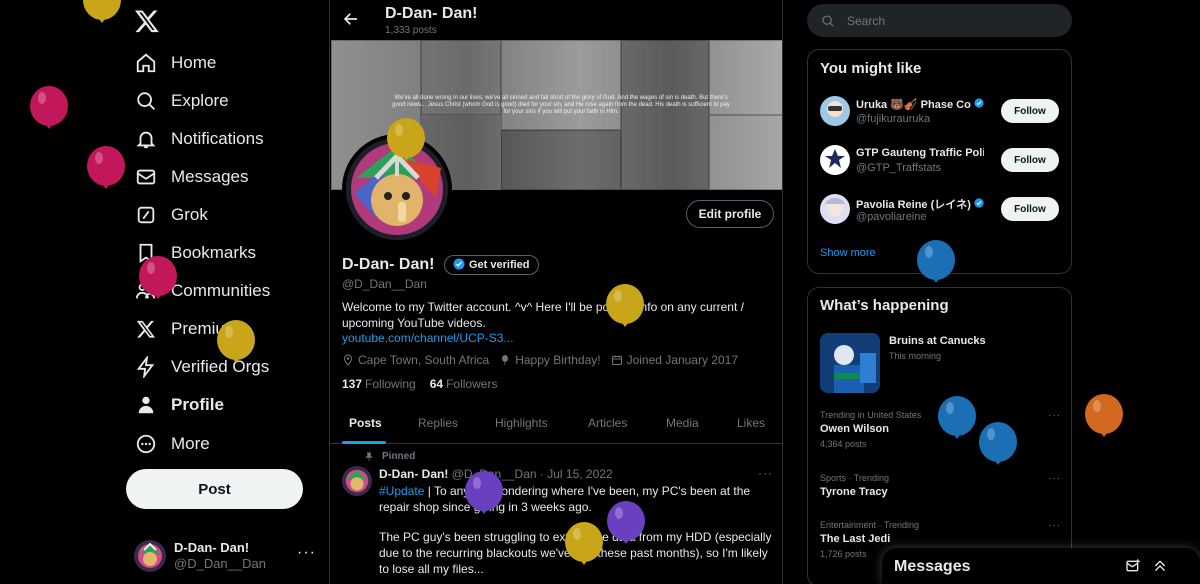 This screenshot has height=584, width=1200. What do you see at coordinates (891, 217) in the screenshot?
I see `suggestion-handle: @pavoliareine` at bounding box center [891, 217].